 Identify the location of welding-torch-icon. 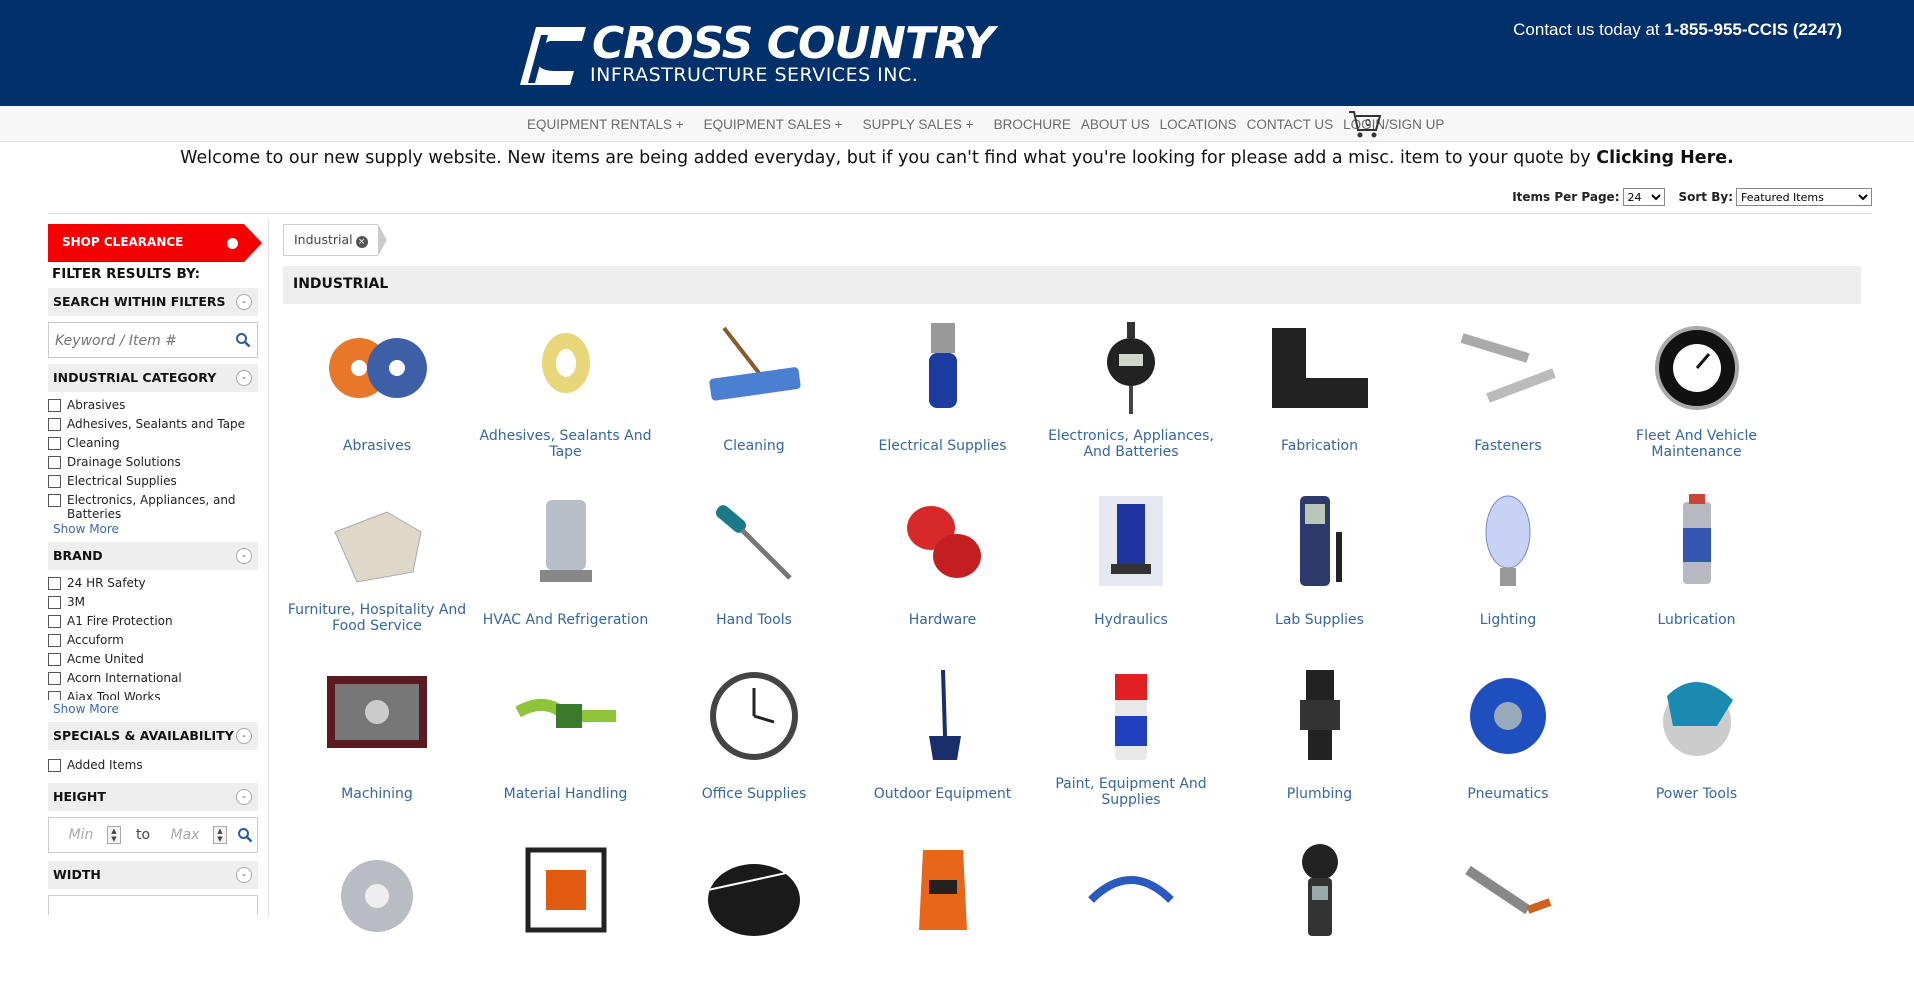
(1508, 890).